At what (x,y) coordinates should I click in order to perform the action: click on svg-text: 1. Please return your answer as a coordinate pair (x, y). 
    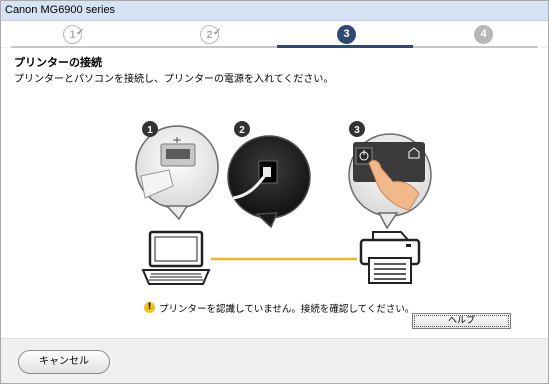
    Looking at the image, I should click on (150, 130).